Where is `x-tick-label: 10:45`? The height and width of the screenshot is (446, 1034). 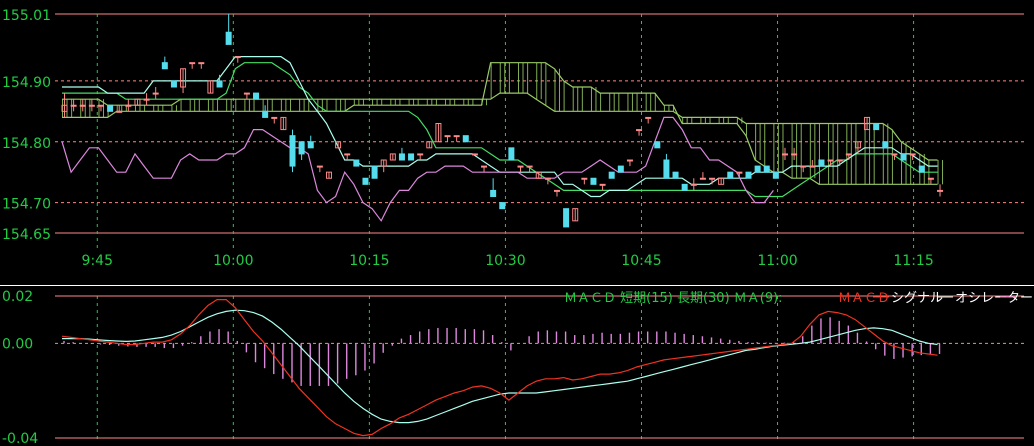 x-tick-label: 10:45 is located at coordinates (641, 261).